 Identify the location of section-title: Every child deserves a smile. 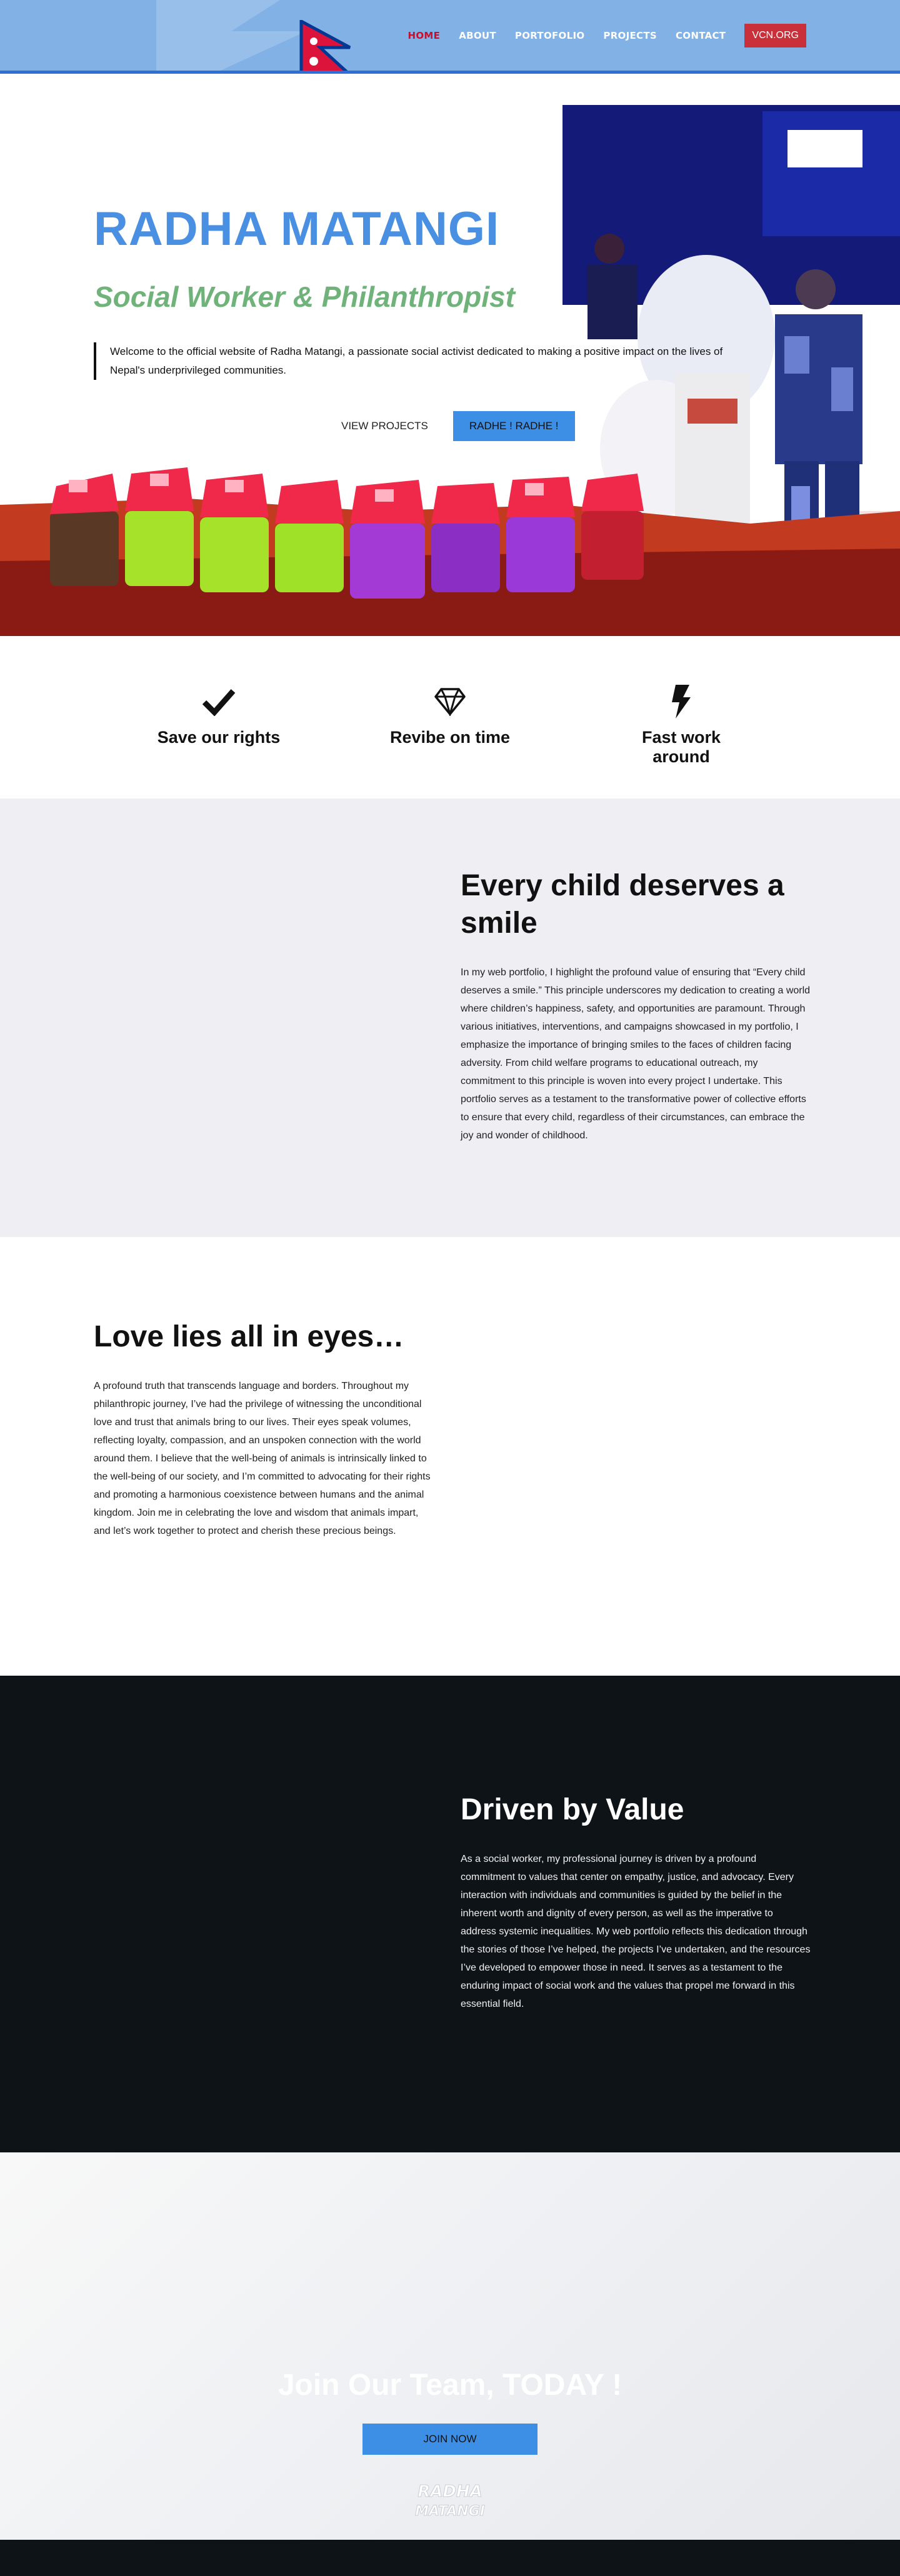
(622, 904).